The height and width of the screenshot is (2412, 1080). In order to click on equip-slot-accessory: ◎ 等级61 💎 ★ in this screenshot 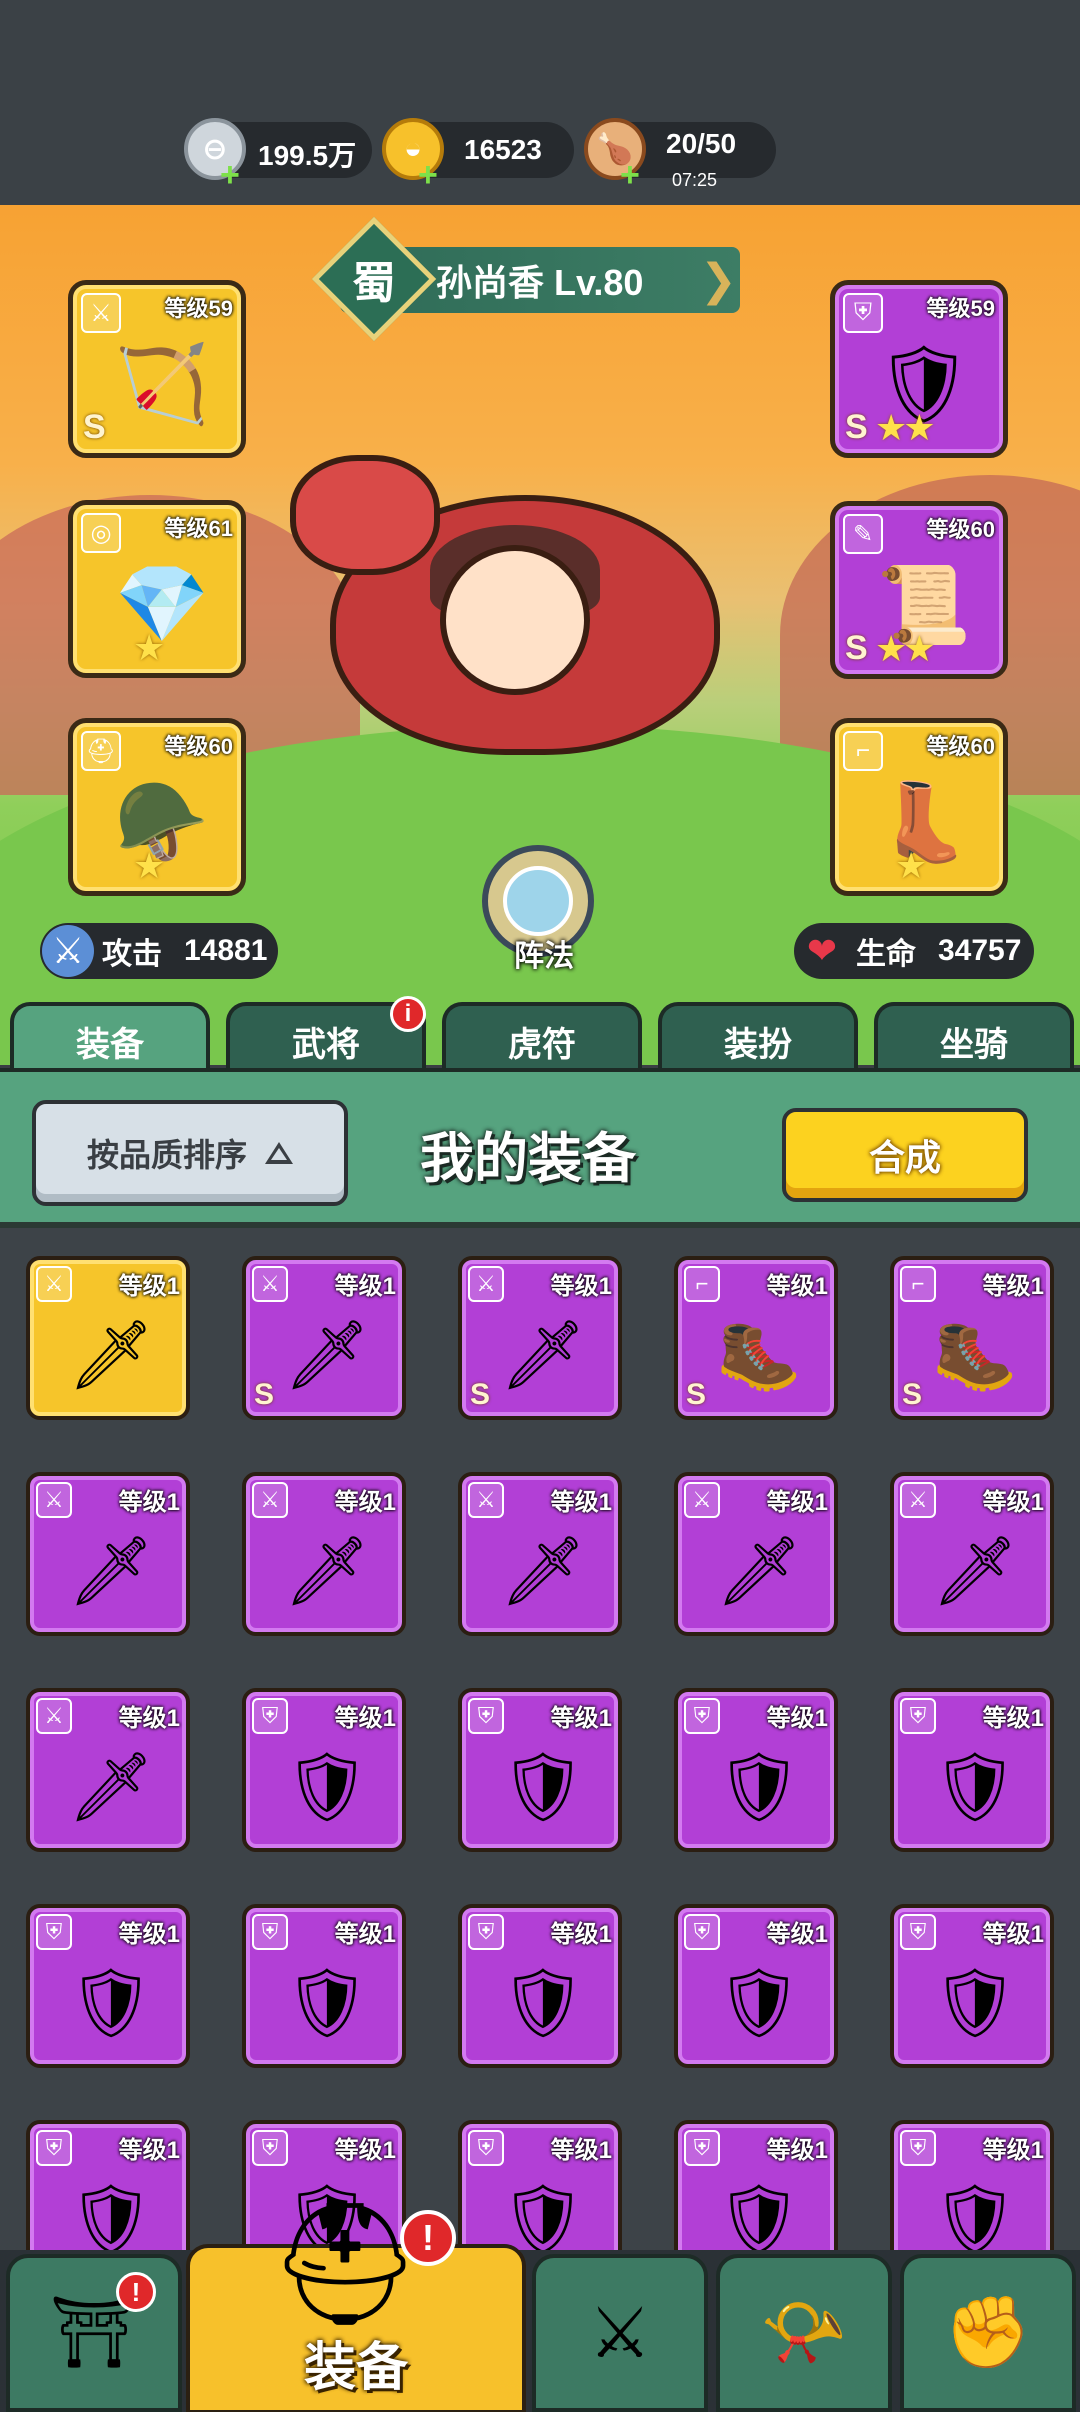, I will do `click(157, 589)`.